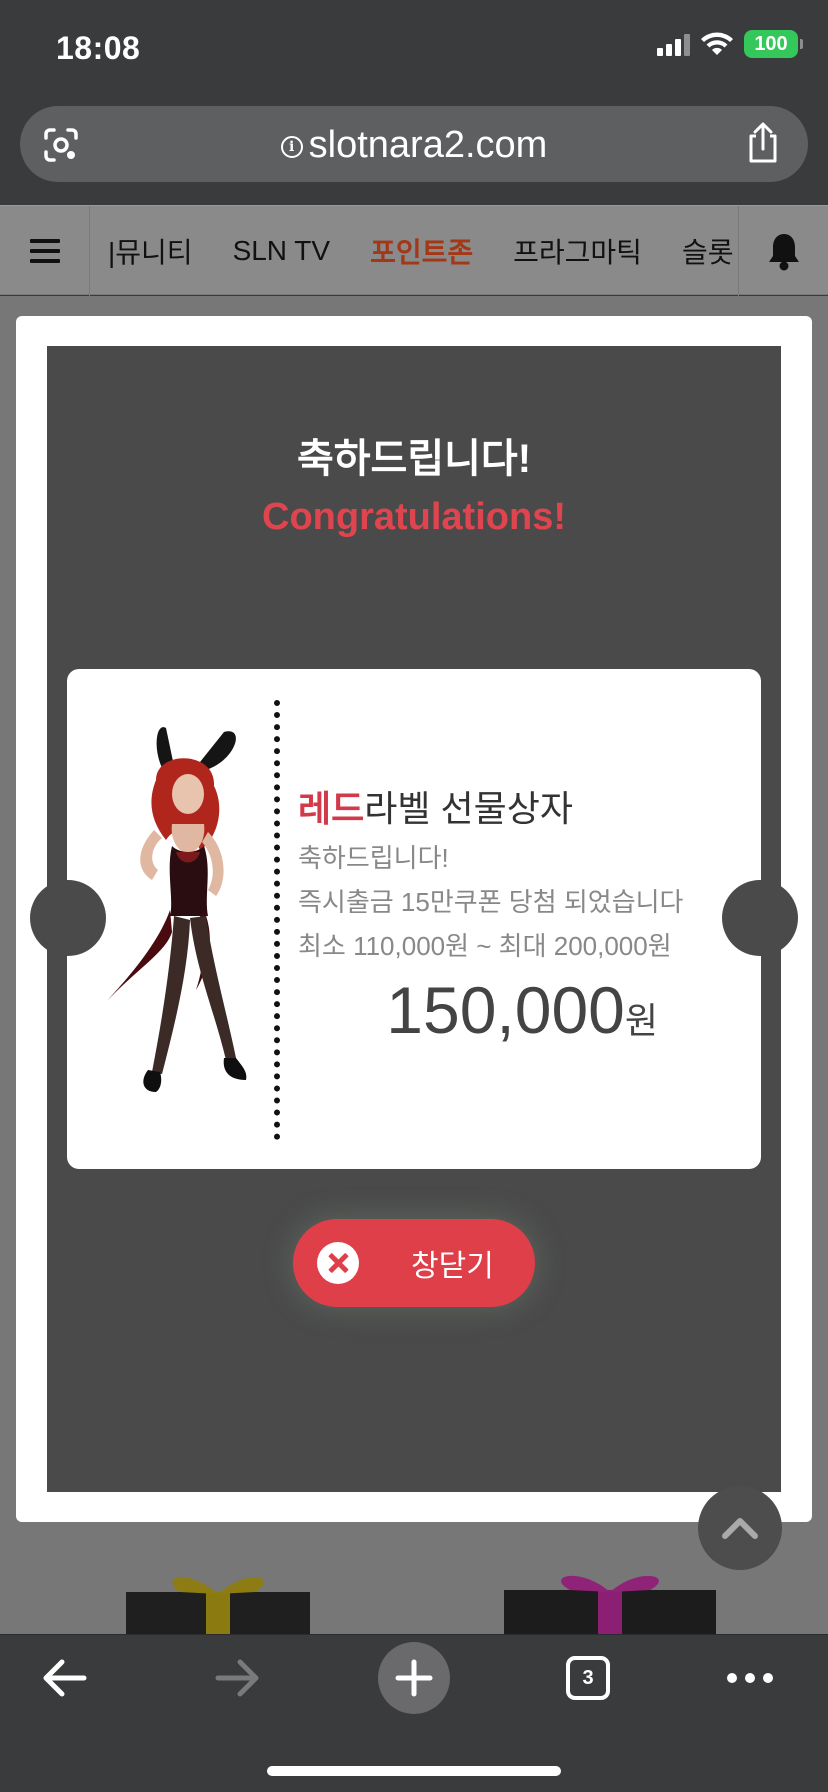 This screenshot has height=1792, width=828. I want to click on bunny-girl-illustration, so click(177, 909).